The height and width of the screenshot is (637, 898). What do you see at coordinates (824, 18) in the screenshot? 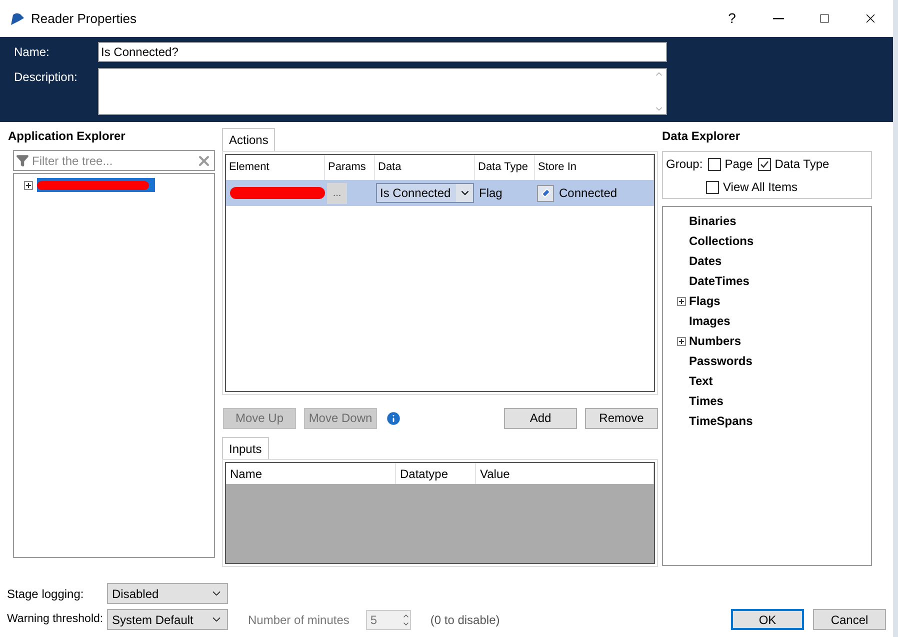
I see `maximize-icon` at bounding box center [824, 18].